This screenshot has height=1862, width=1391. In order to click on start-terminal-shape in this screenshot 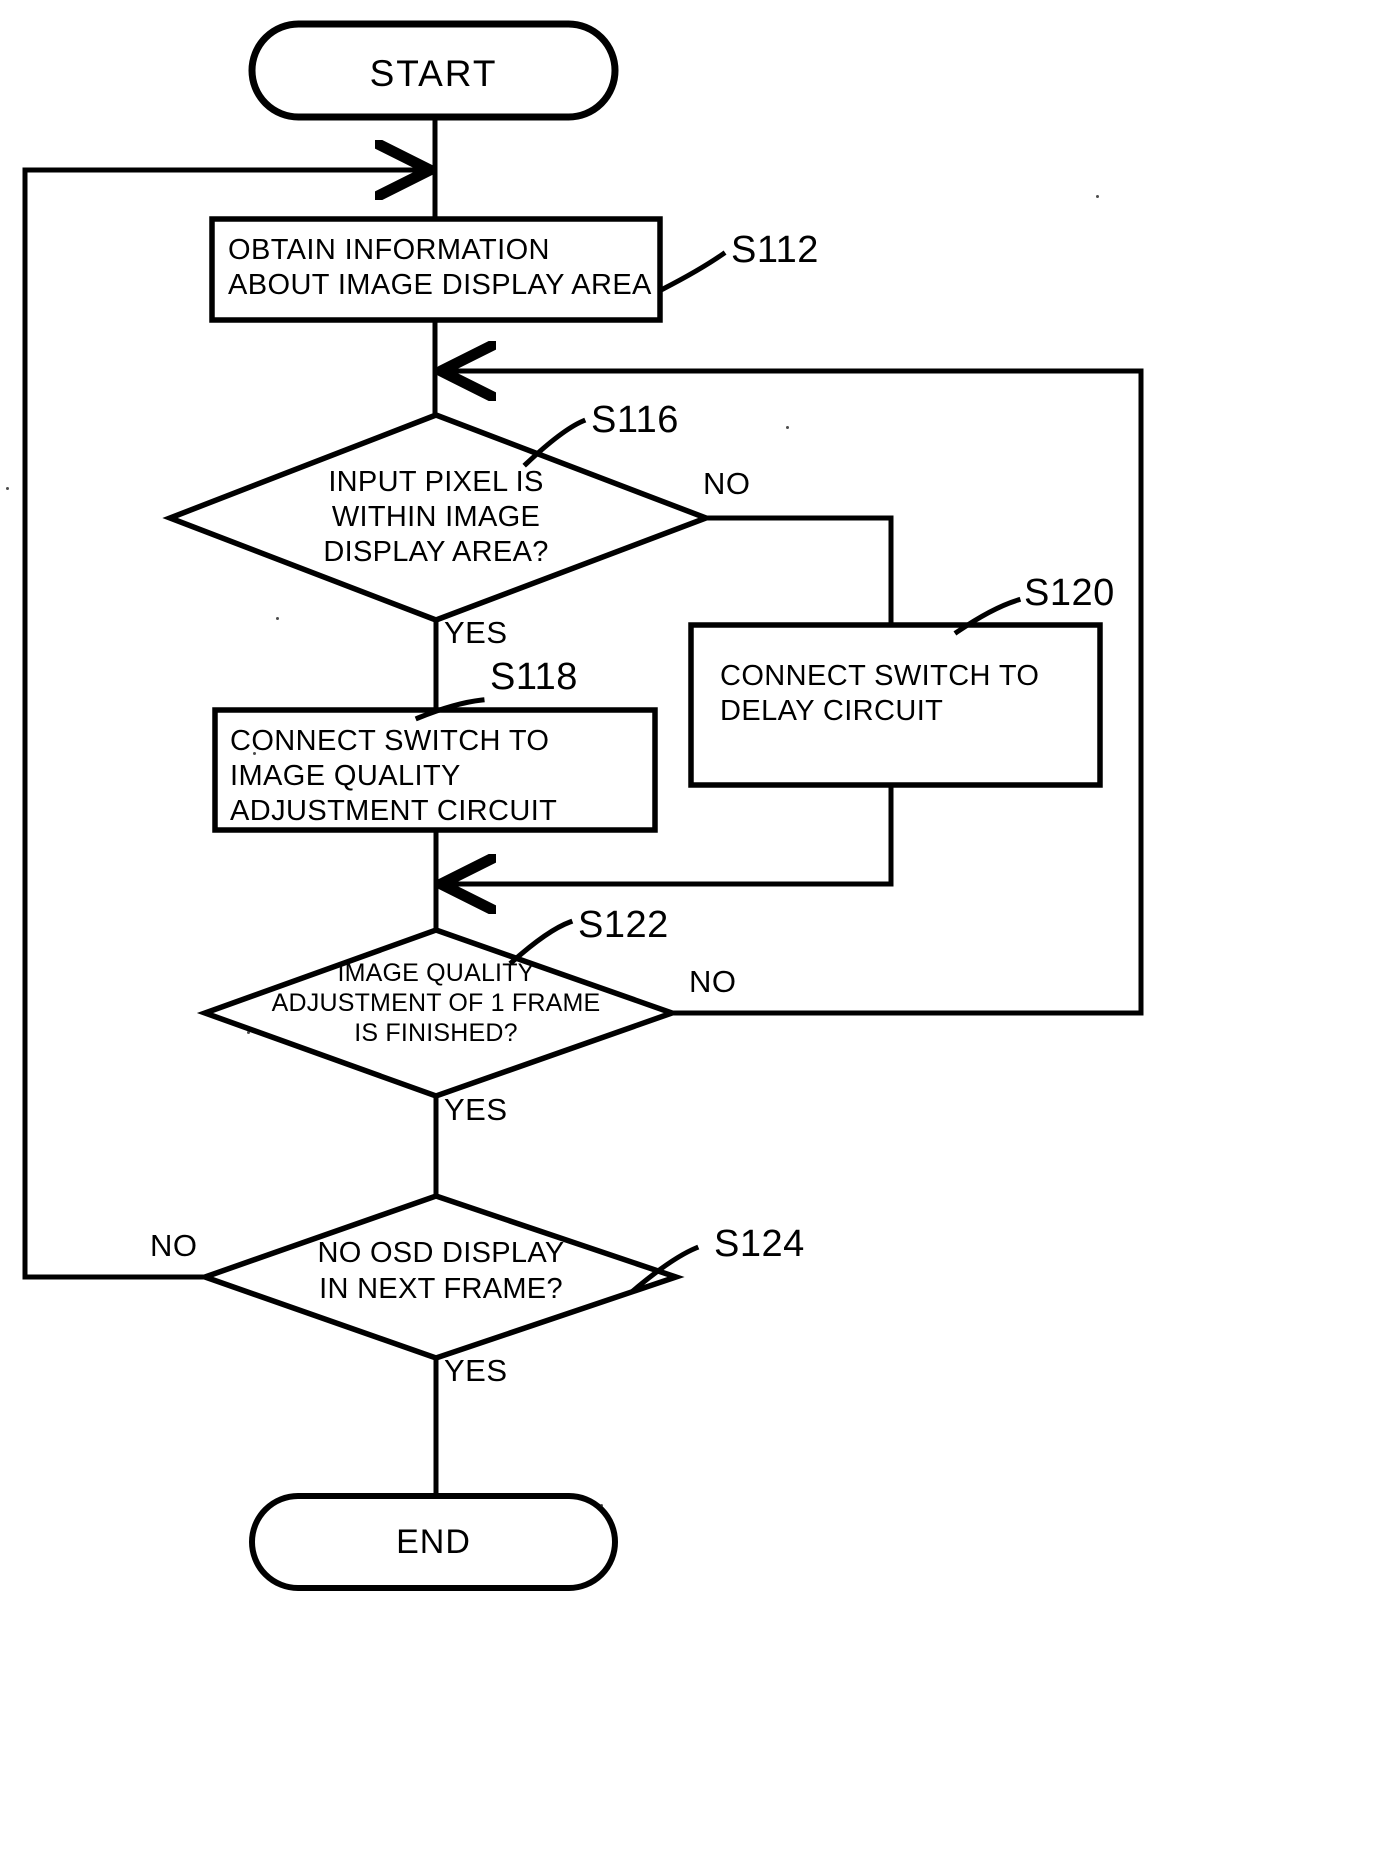, I will do `click(433, 70)`.